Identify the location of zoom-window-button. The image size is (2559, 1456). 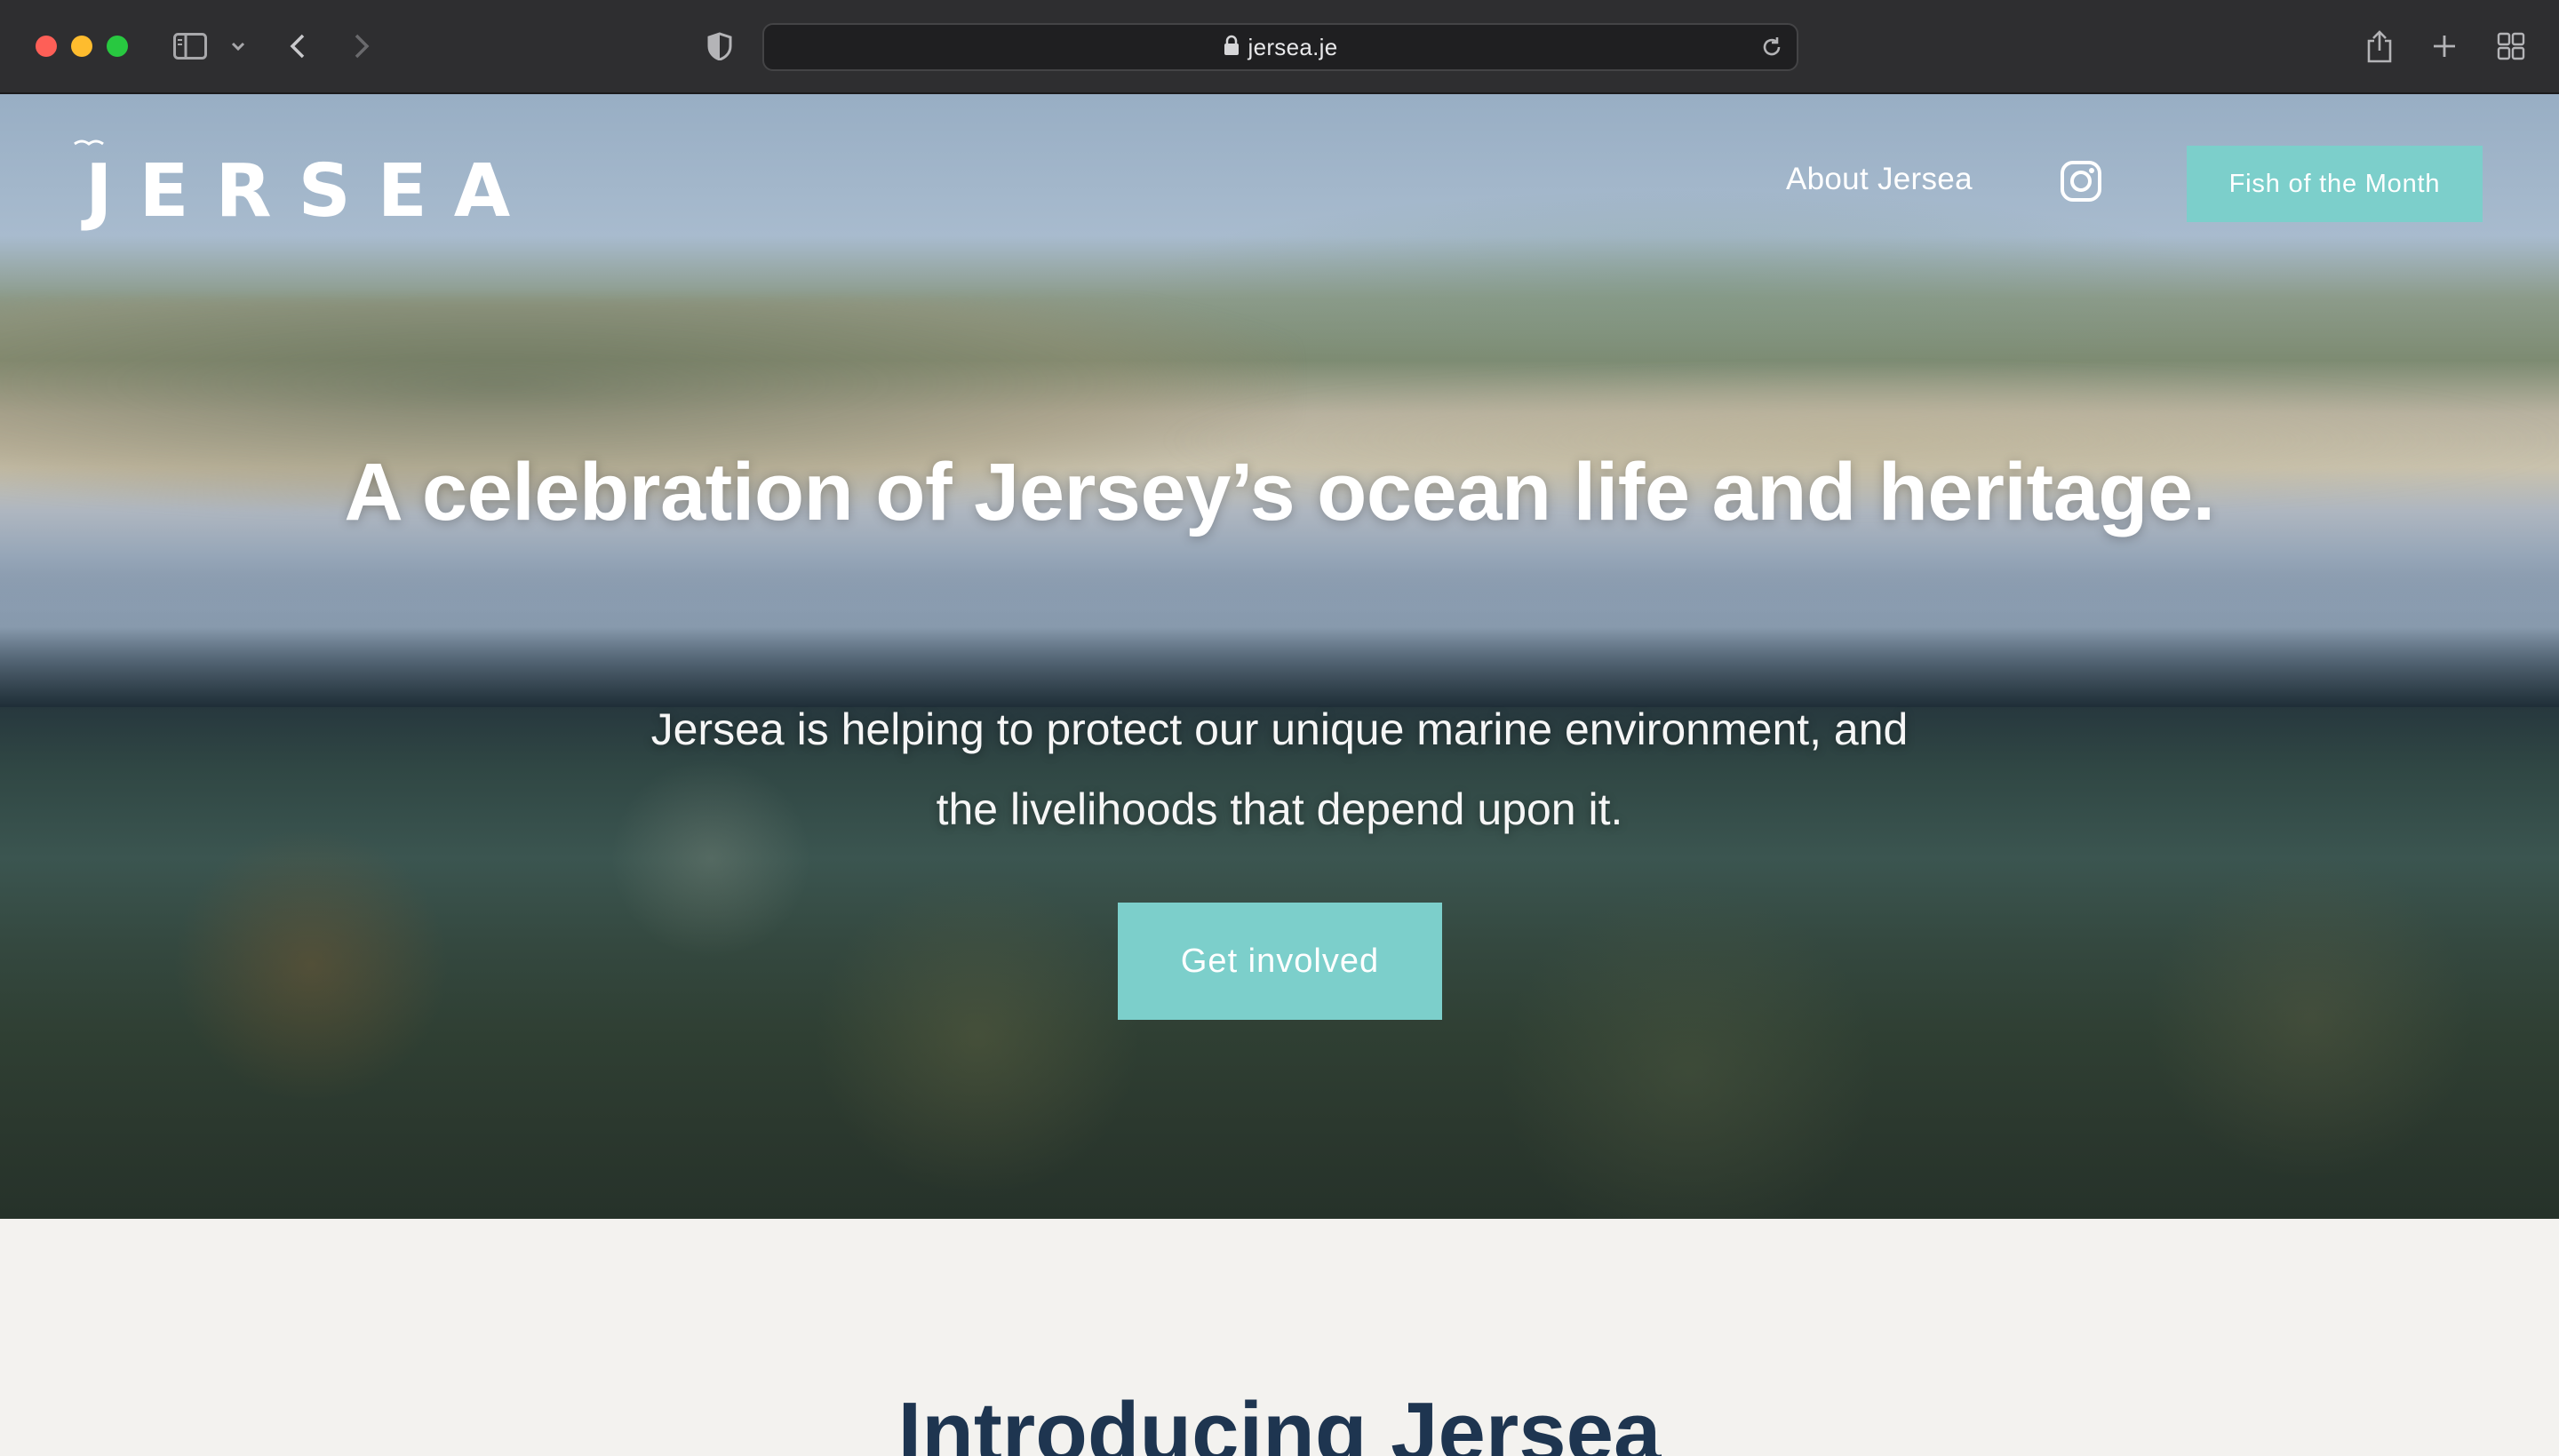
(117, 46).